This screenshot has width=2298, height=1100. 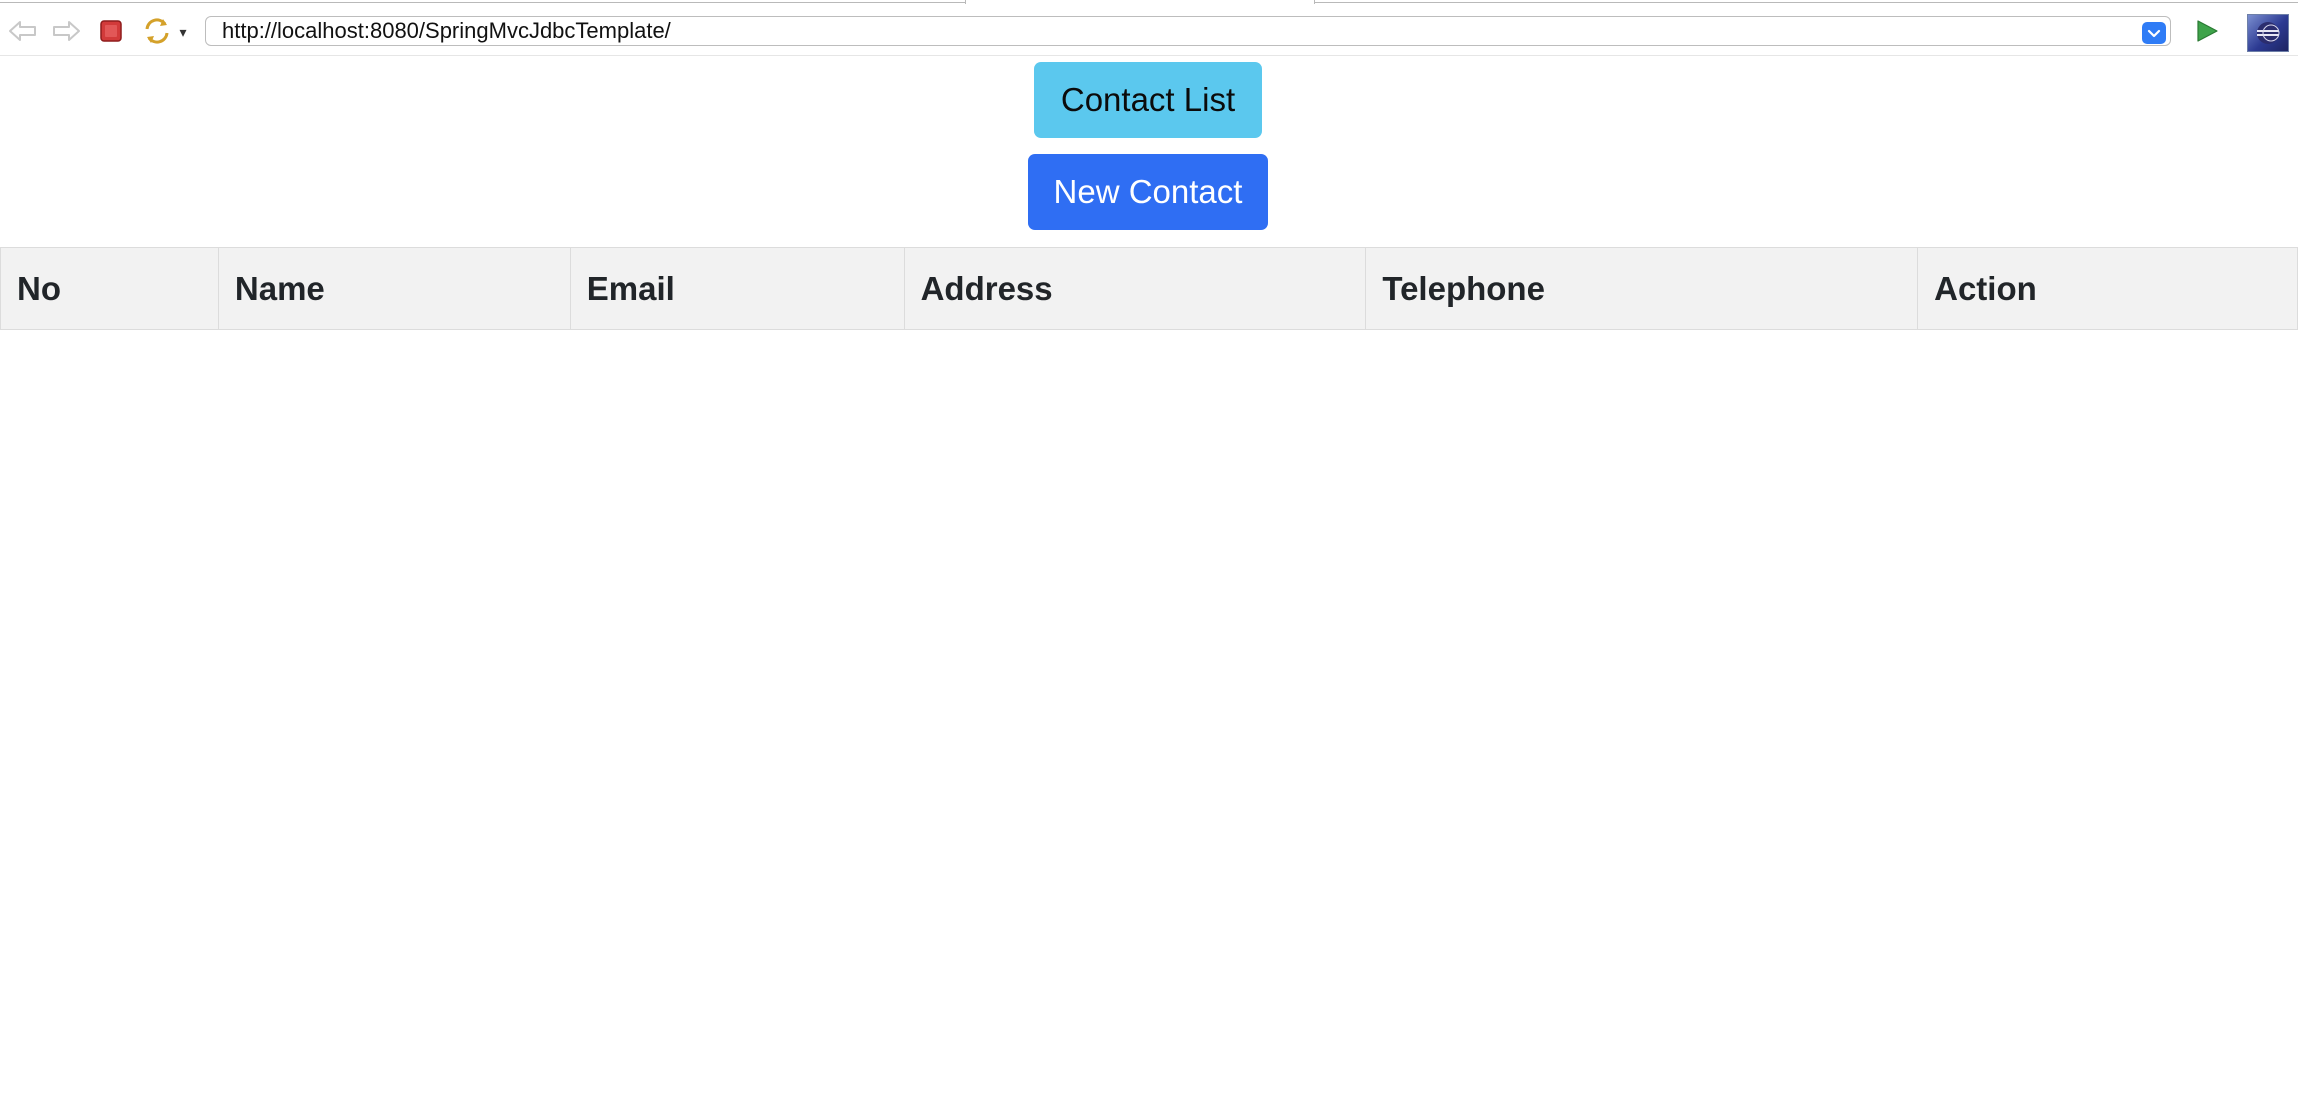 What do you see at coordinates (66, 31) in the screenshot?
I see `forward-arrow-icon` at bounding box center [66, 31].